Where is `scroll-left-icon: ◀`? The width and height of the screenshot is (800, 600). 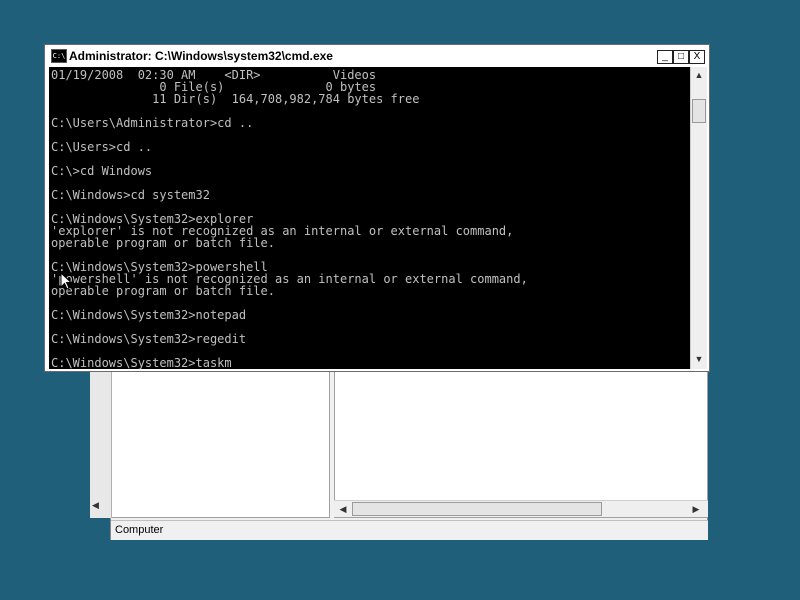 scroll-left-icon: ◀ is located at coordinates (343, 509).